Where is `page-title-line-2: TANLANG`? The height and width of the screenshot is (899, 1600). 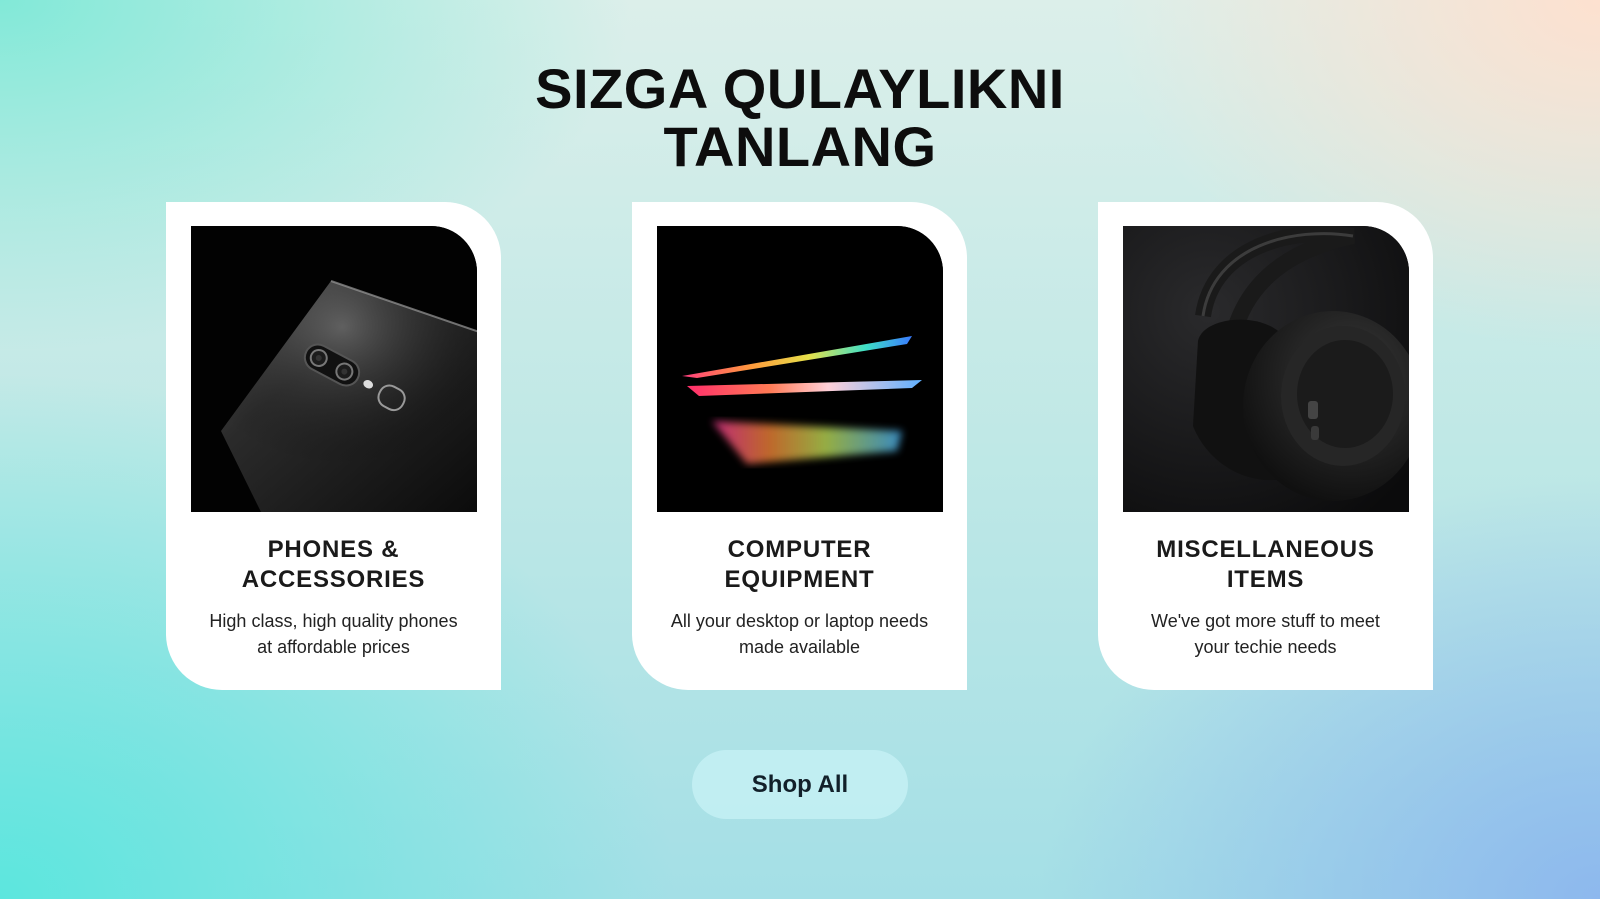
page-title-line-2: TANLANG is located at coordinates (800, 146).